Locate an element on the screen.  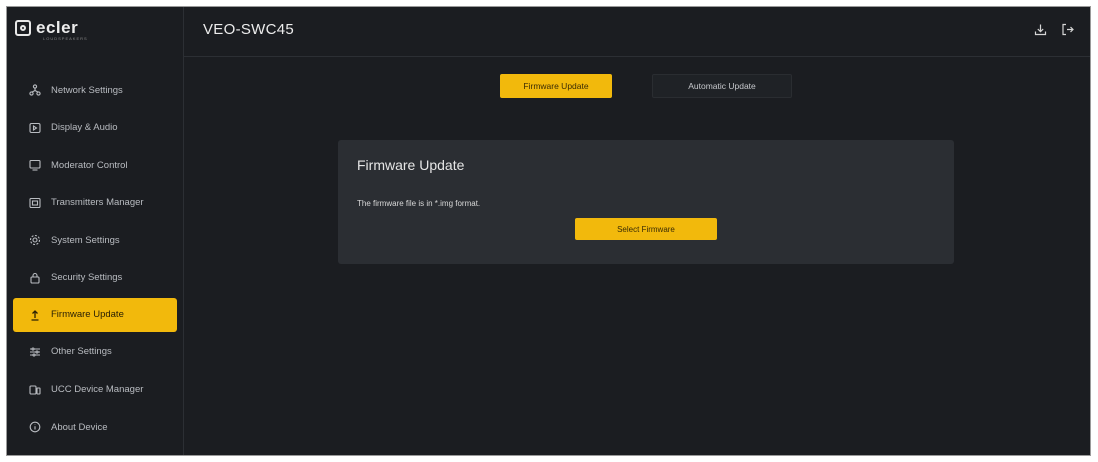
sidebar-item-label: Transmitters Manager is located at coordinates (97, 203).